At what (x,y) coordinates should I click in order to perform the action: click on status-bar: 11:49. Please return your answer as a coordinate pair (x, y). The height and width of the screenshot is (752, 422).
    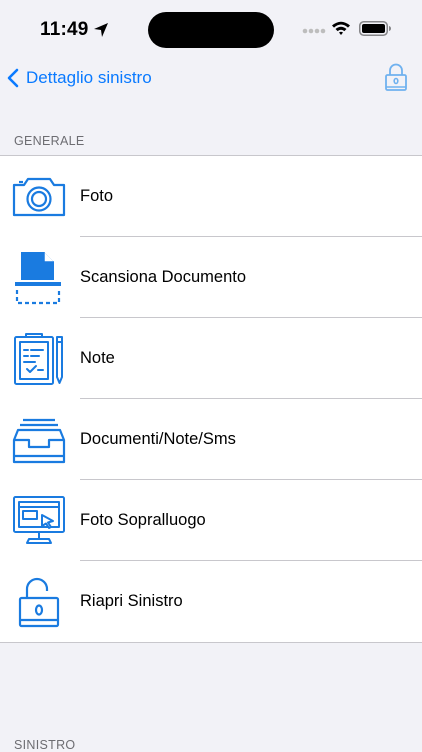
    Looking at the image, I should click on (211, 29).